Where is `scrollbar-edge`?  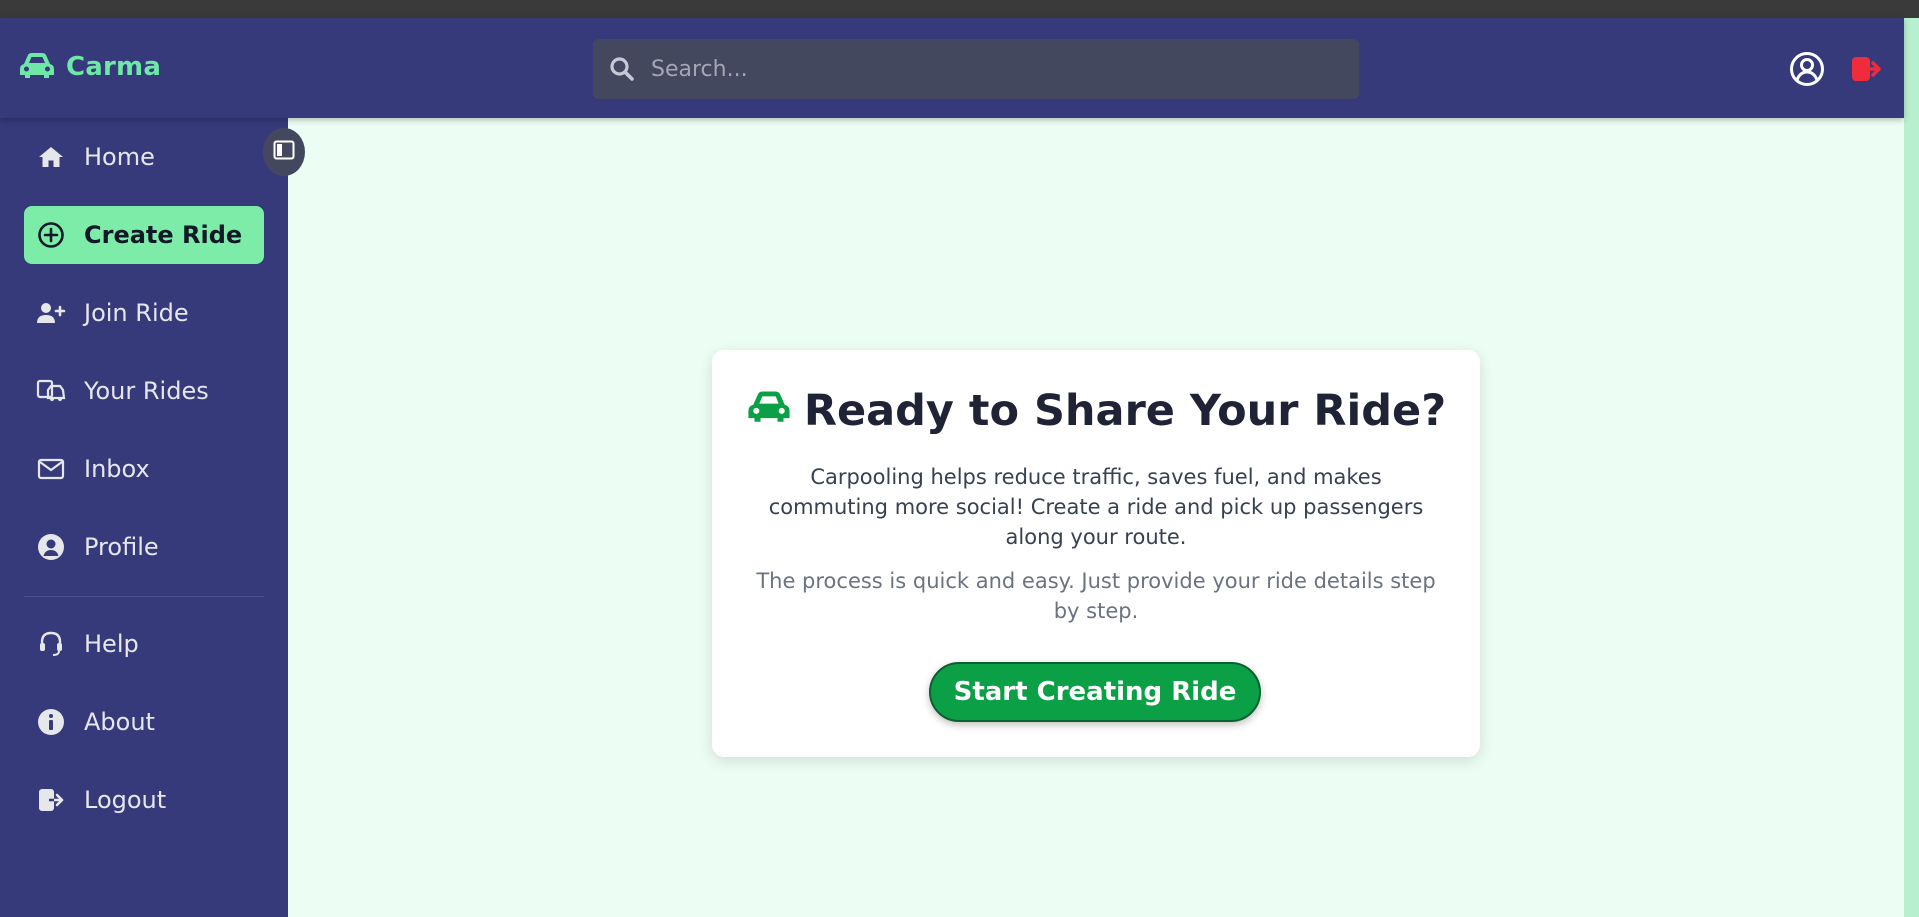
scrollbar-edge is located at coordinates (1911, 467).